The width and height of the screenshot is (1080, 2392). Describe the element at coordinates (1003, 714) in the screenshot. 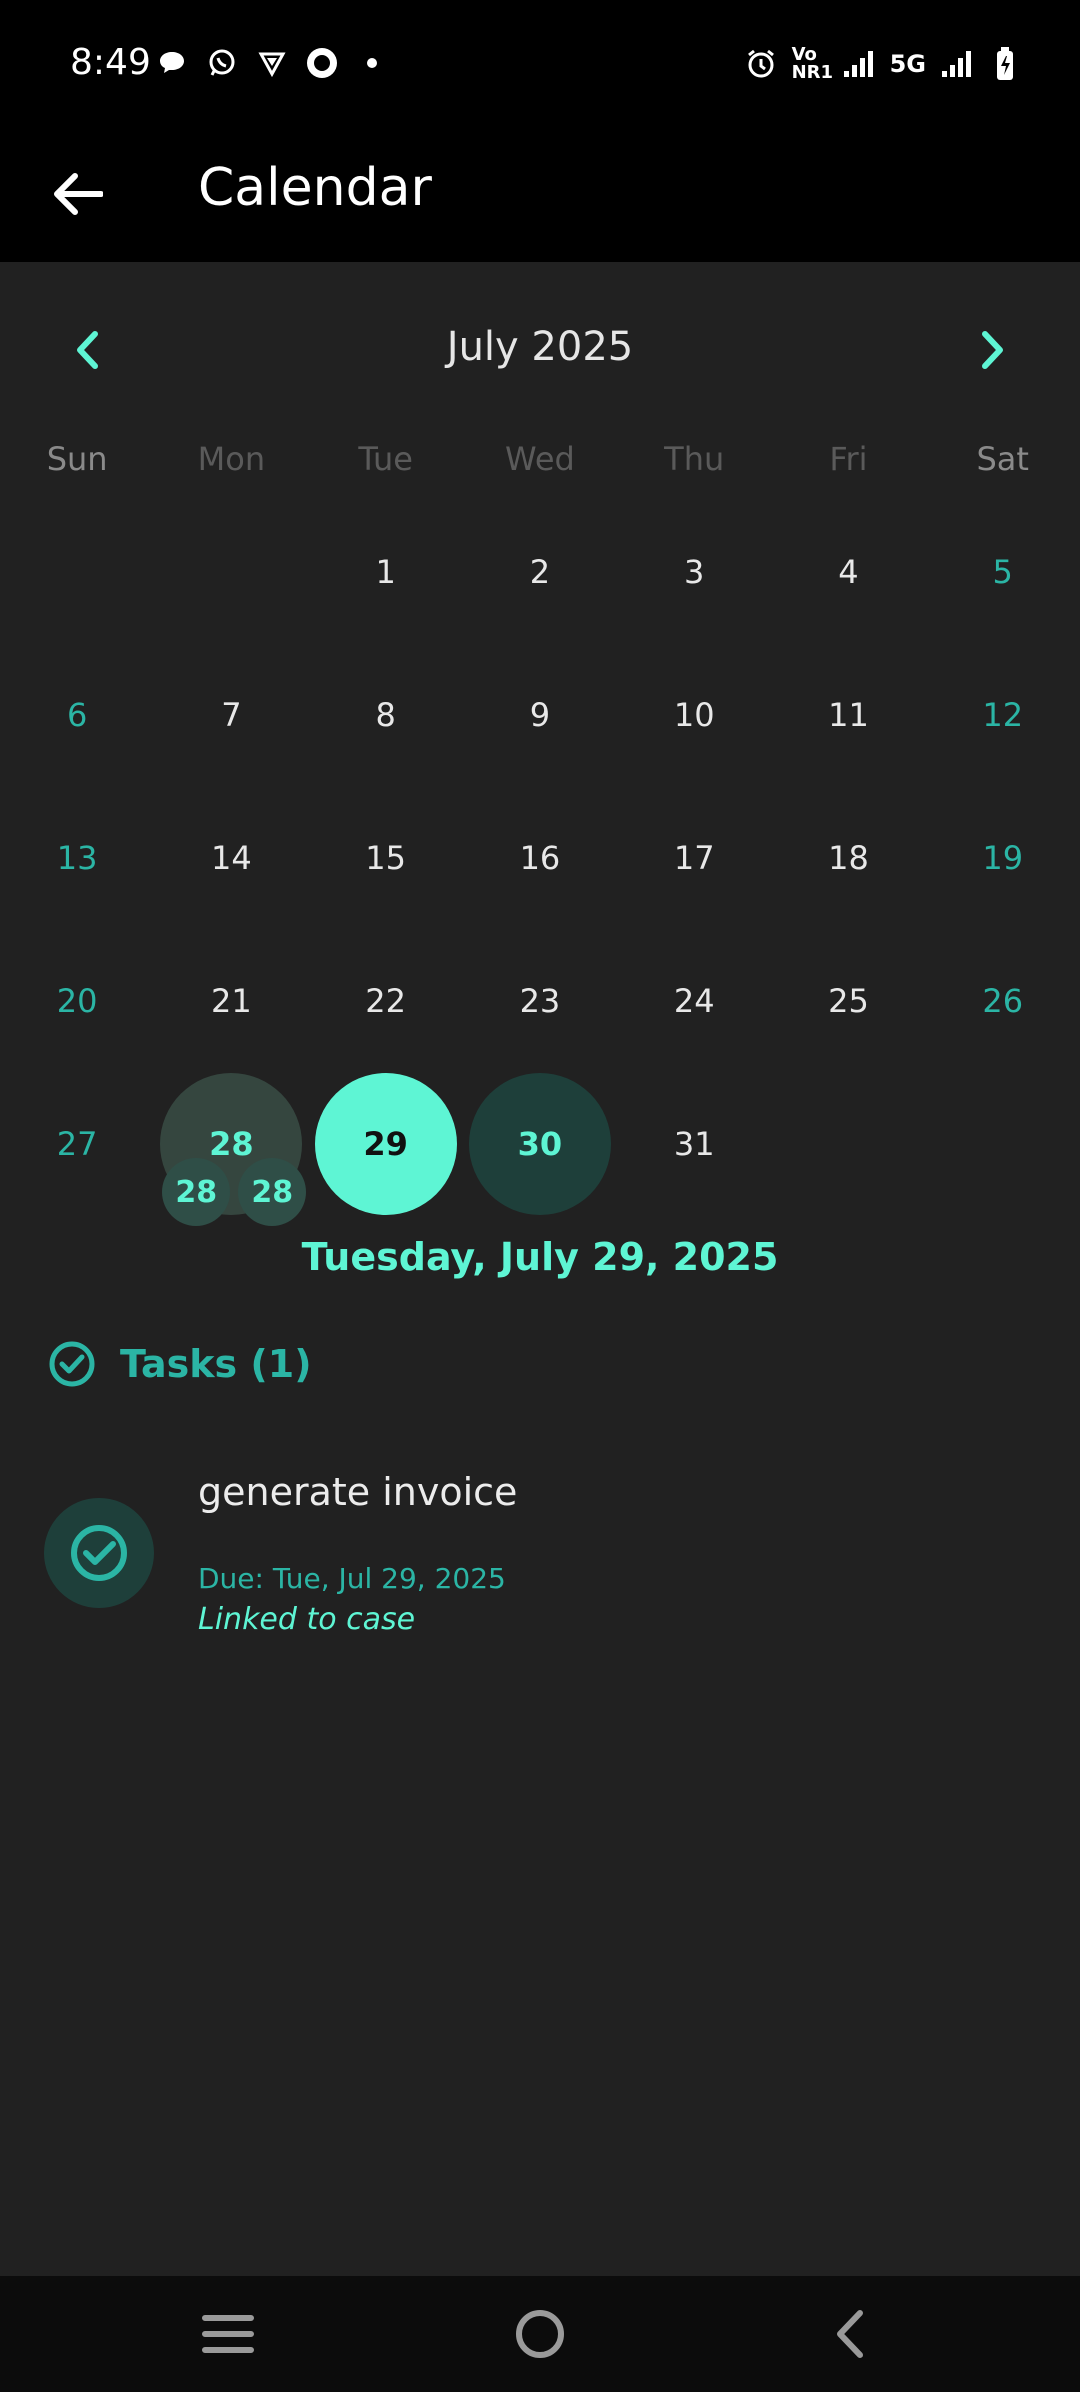

I see `calendar-day: 12` at that location.